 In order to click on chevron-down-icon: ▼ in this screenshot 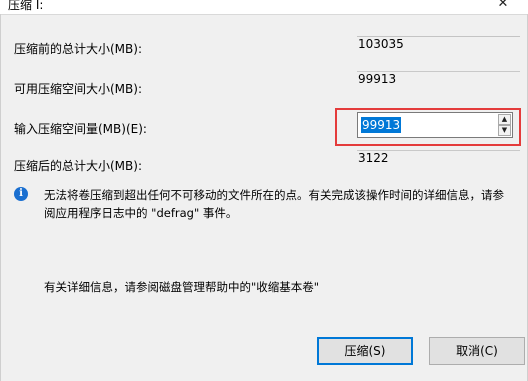, I will do `click(504, 130)`.